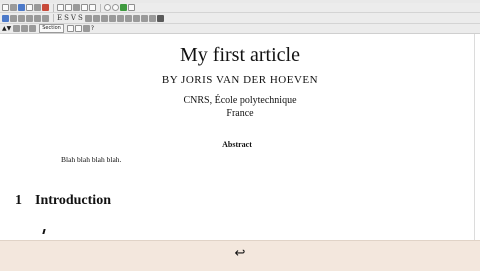  Describe the element at coordinates (237, 144) in the screenshot. I see `abstract-heading: Abstract` at that location.